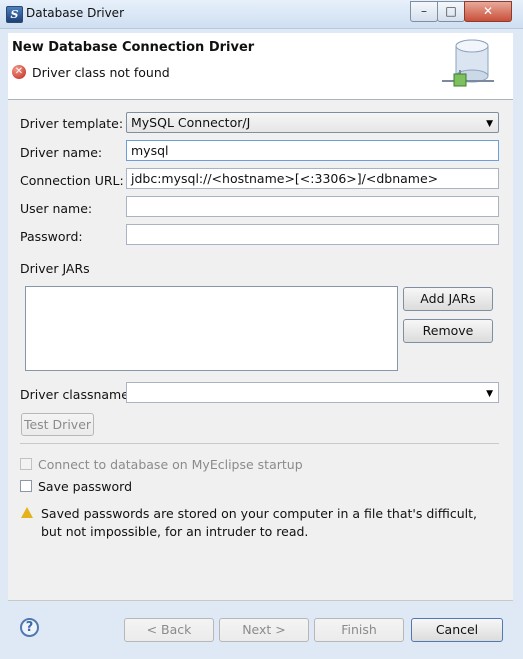  What do you see at coordinates (51, 236) in the screenshot?
I see `password-label: Password:` at bounding box center [51, 236].